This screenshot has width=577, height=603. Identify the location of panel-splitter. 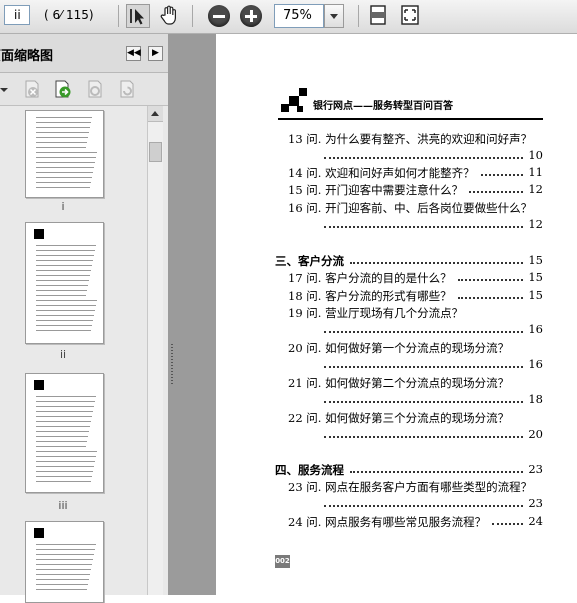
(192, 314).